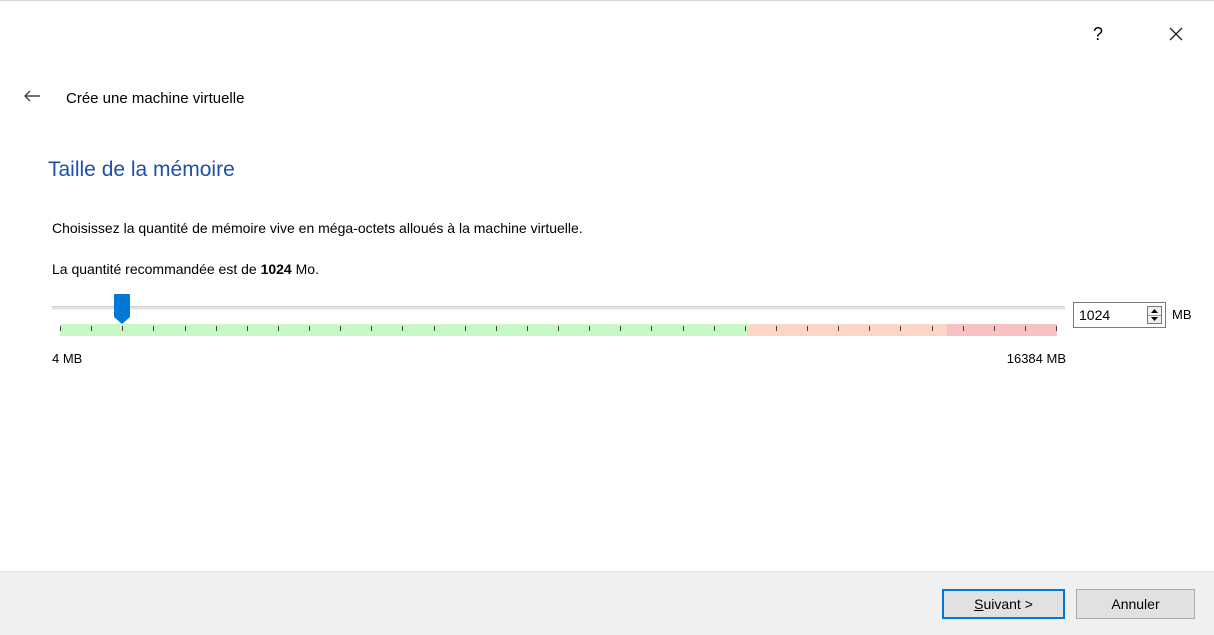  Describe the element at coordinates (847, 330) in the screenshot. I see `warning-range-segment` at that location.